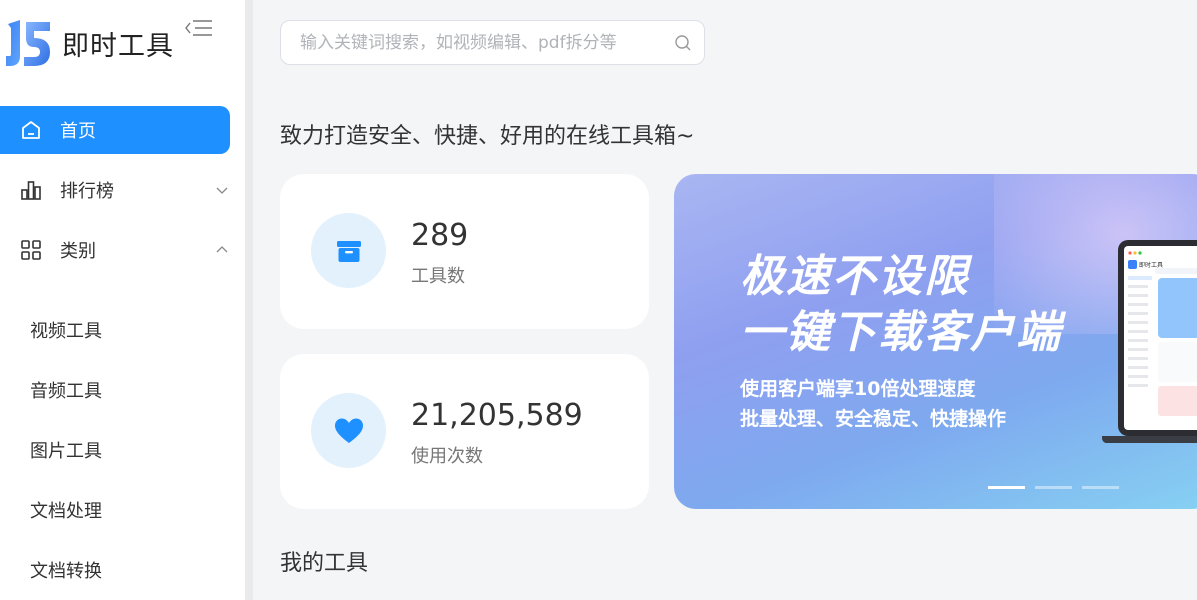 The width and height of the screenshot is (1197, 600). I want to click on nav-item-category: 类别, so click(122, 250).